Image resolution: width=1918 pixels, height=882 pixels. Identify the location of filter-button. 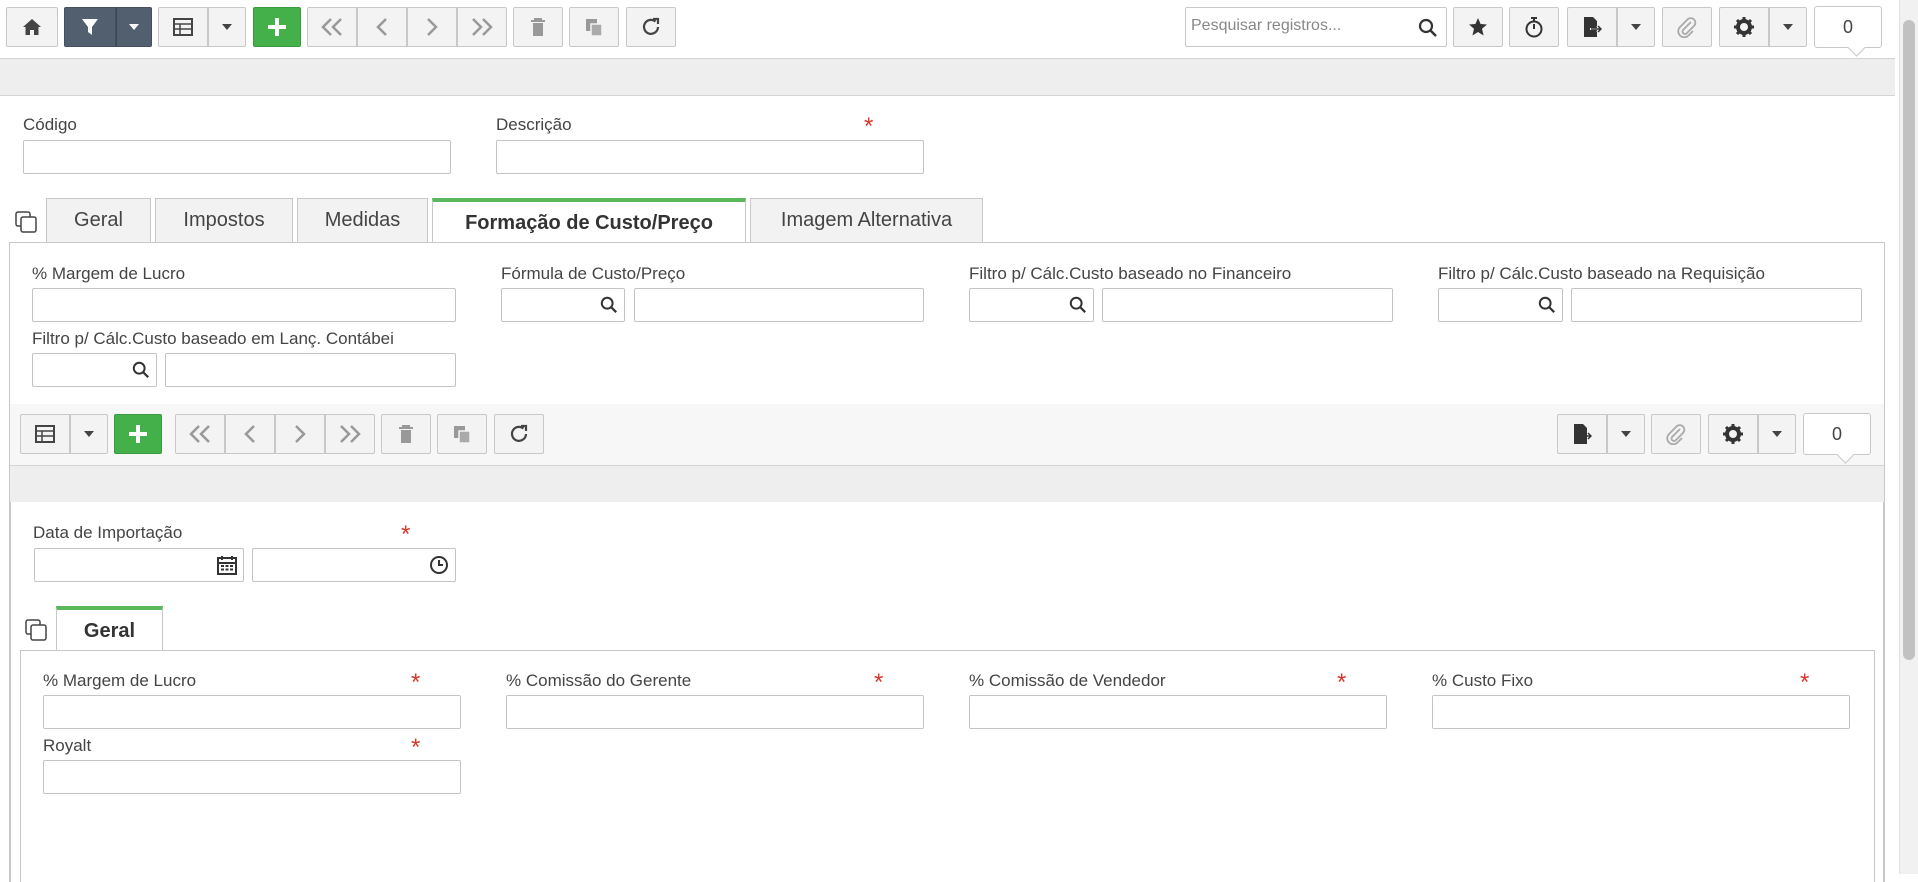
(90, 27).